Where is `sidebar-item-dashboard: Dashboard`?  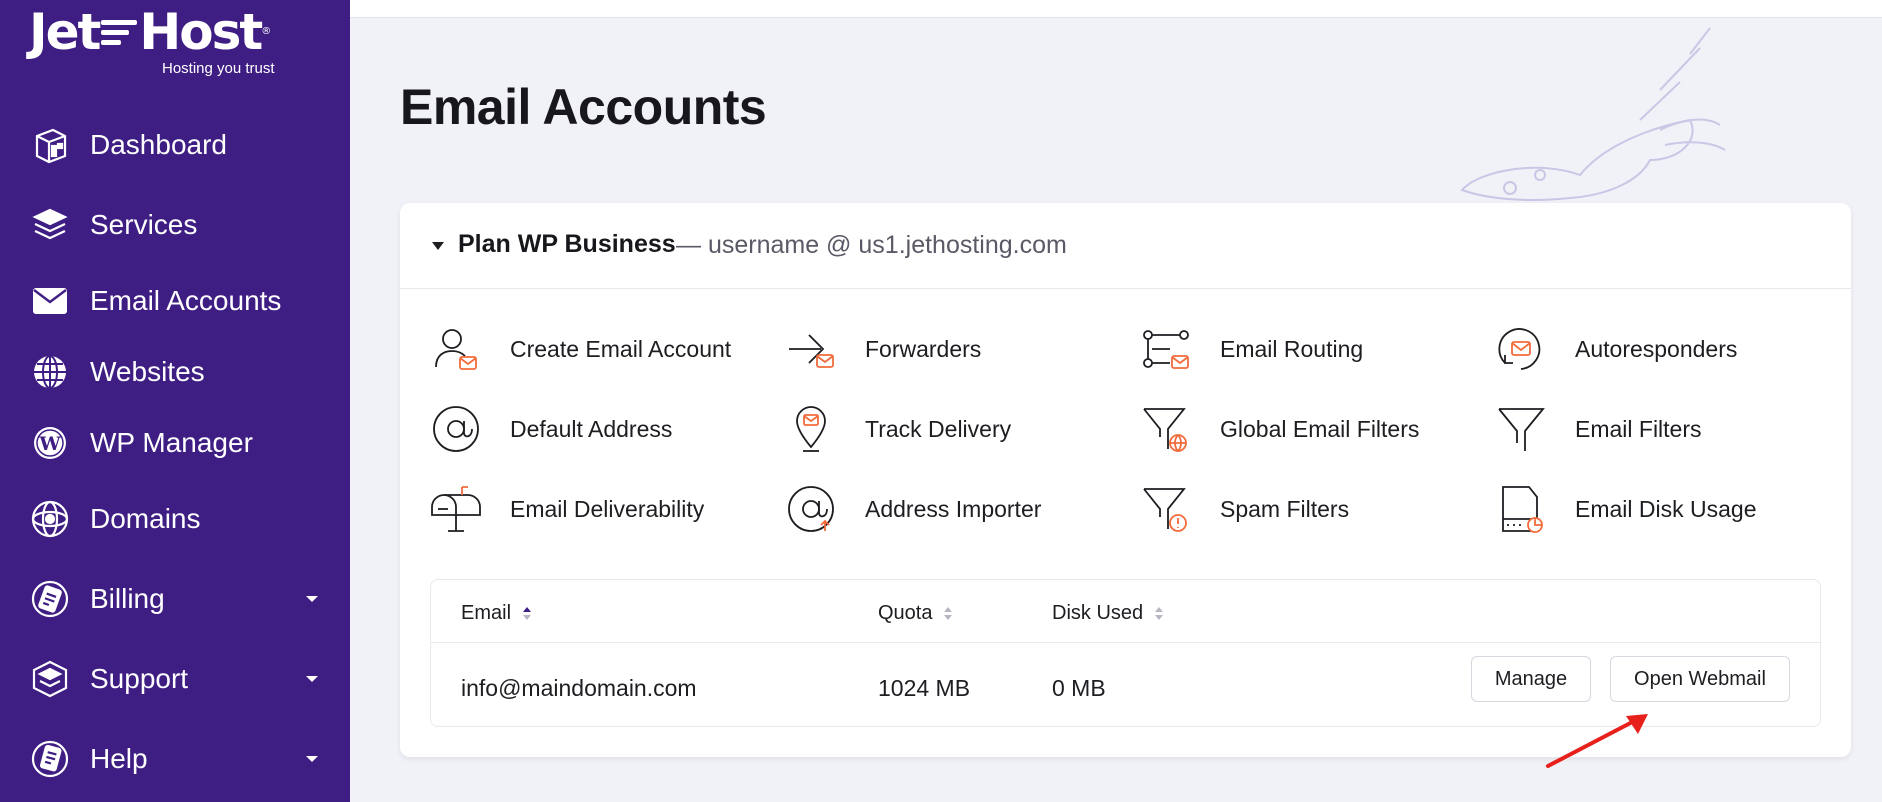
sidebar-item-dashboard: Dashboard is located at coordinates (175, 145).